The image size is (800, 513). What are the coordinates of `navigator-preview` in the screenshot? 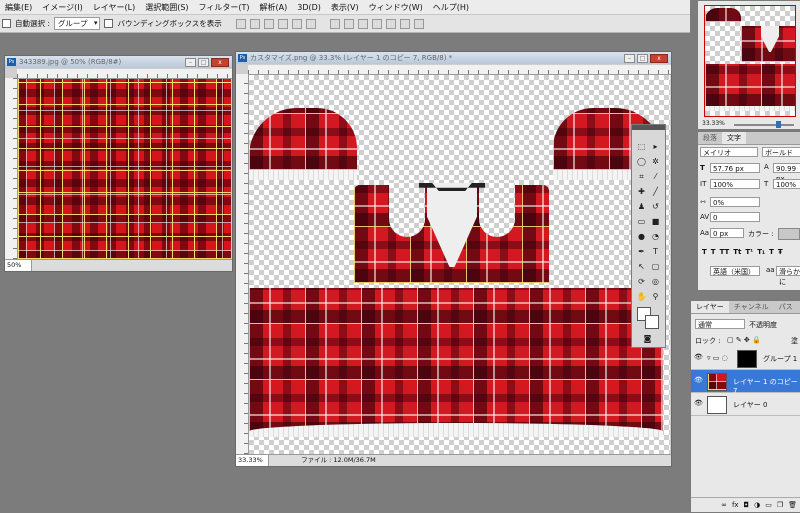 It's located at (750, 61).